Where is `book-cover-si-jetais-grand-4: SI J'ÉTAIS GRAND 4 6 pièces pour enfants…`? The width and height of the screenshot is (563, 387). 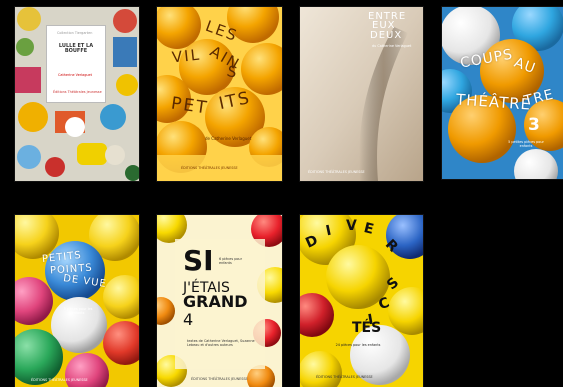
book-cover-si-jetais-grand-4: SI J'ÉTAIS GRAND 4 6 pièces pour enfants… is located at coordinates (219, 301).